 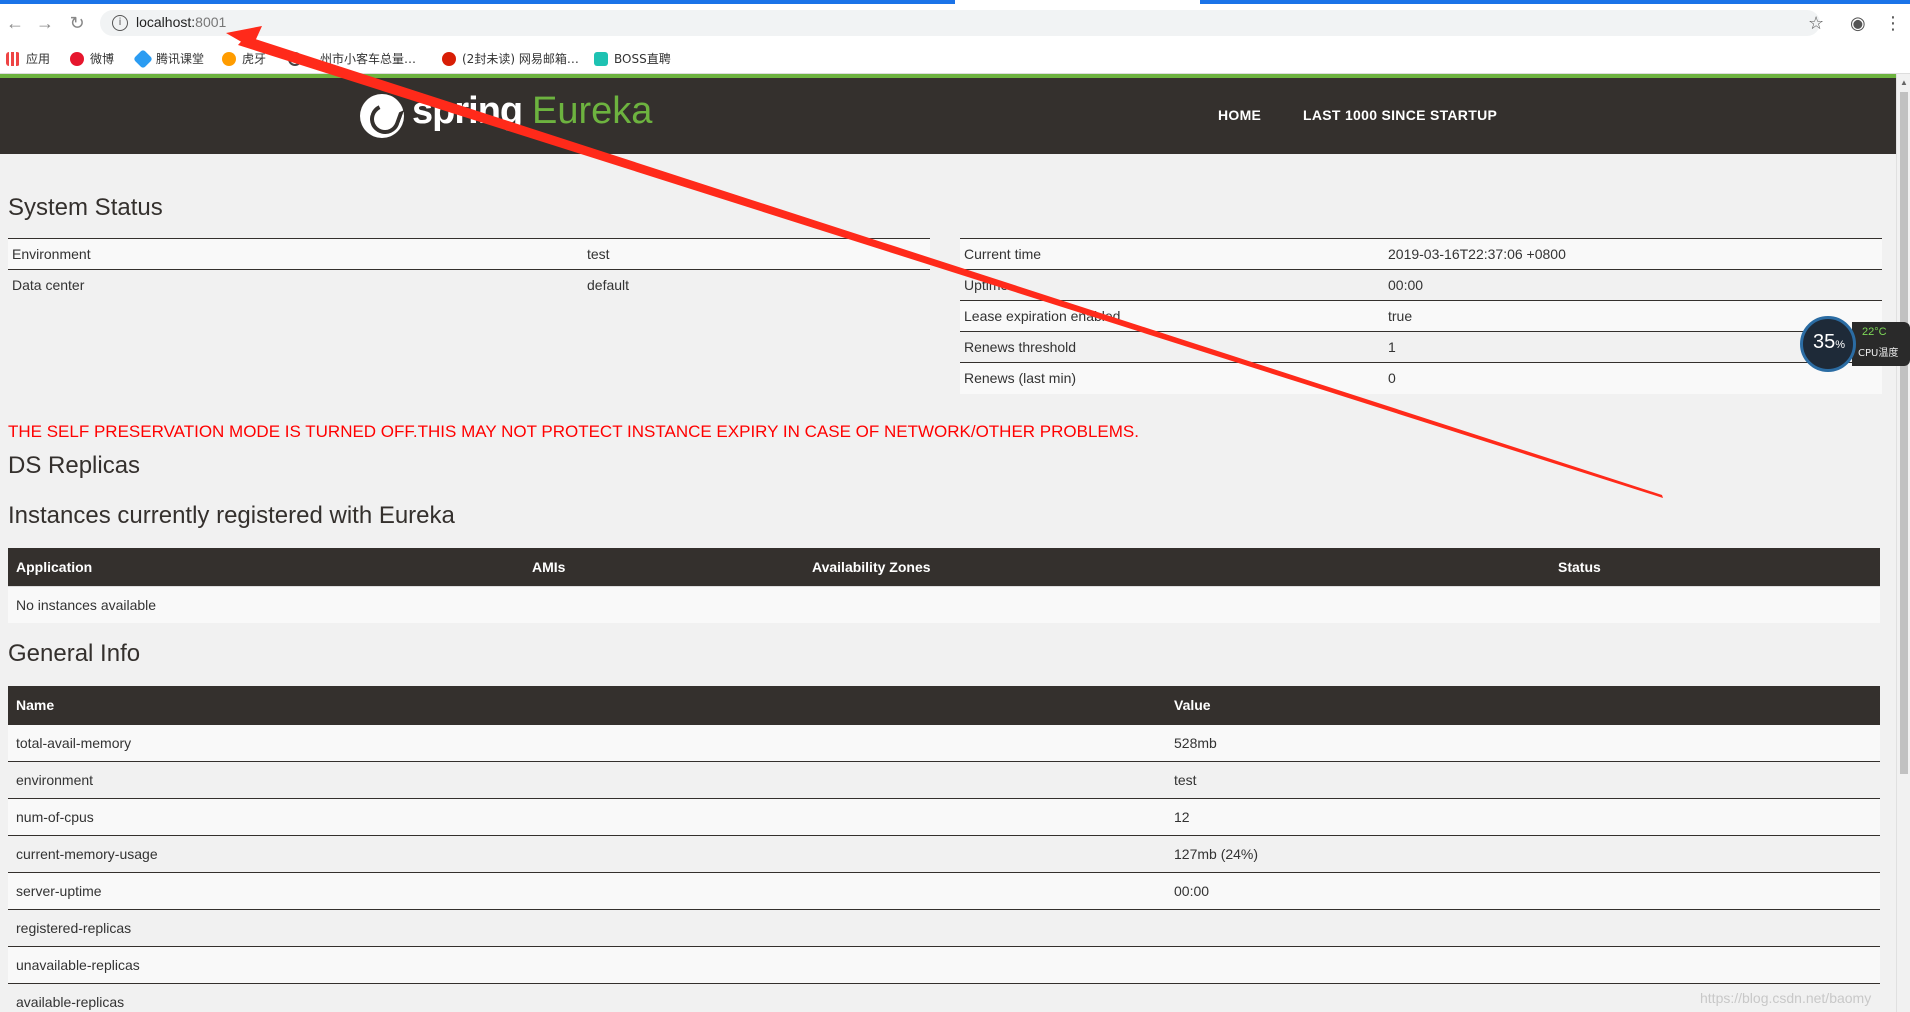 I want to click on info-name: current-memory-usage, so click(x=587, y=853).